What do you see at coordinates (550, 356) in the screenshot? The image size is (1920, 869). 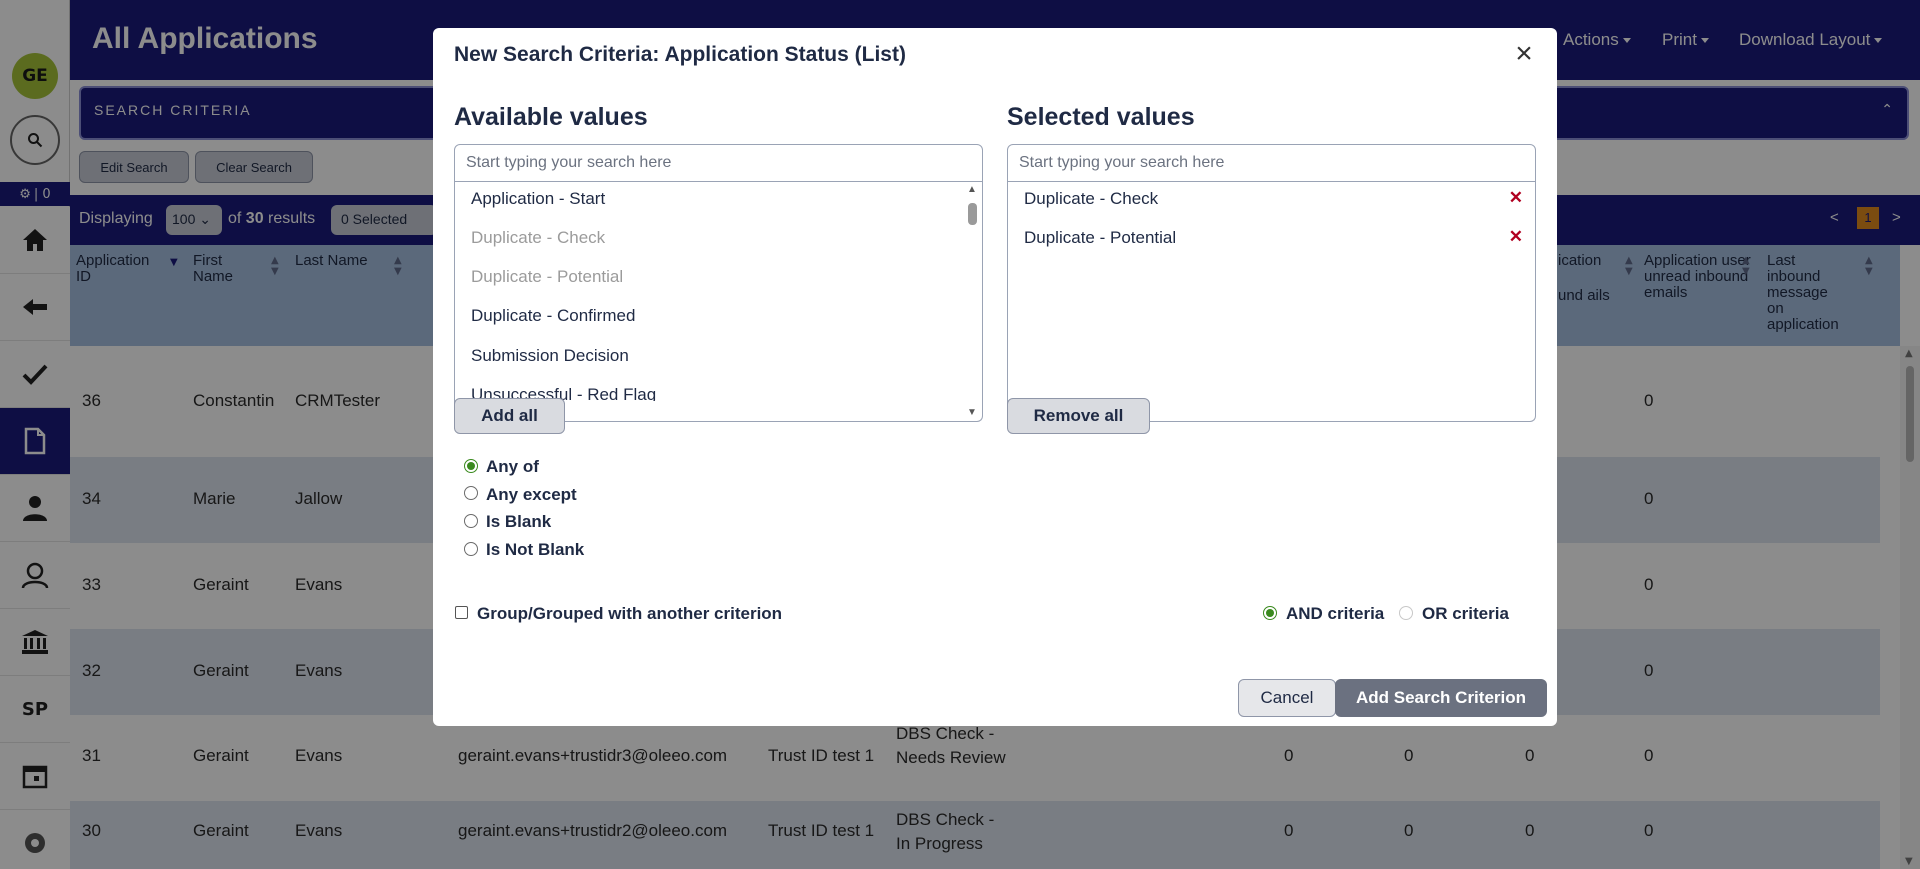 I see `list-item: Submission Decision` at bounding box center [550, 356].